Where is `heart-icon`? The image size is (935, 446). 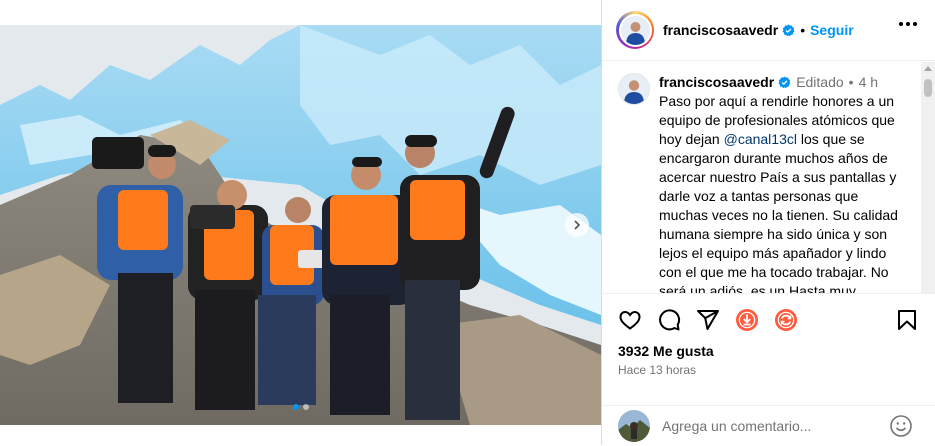
heart-icon is located at coordinates (630, 320).